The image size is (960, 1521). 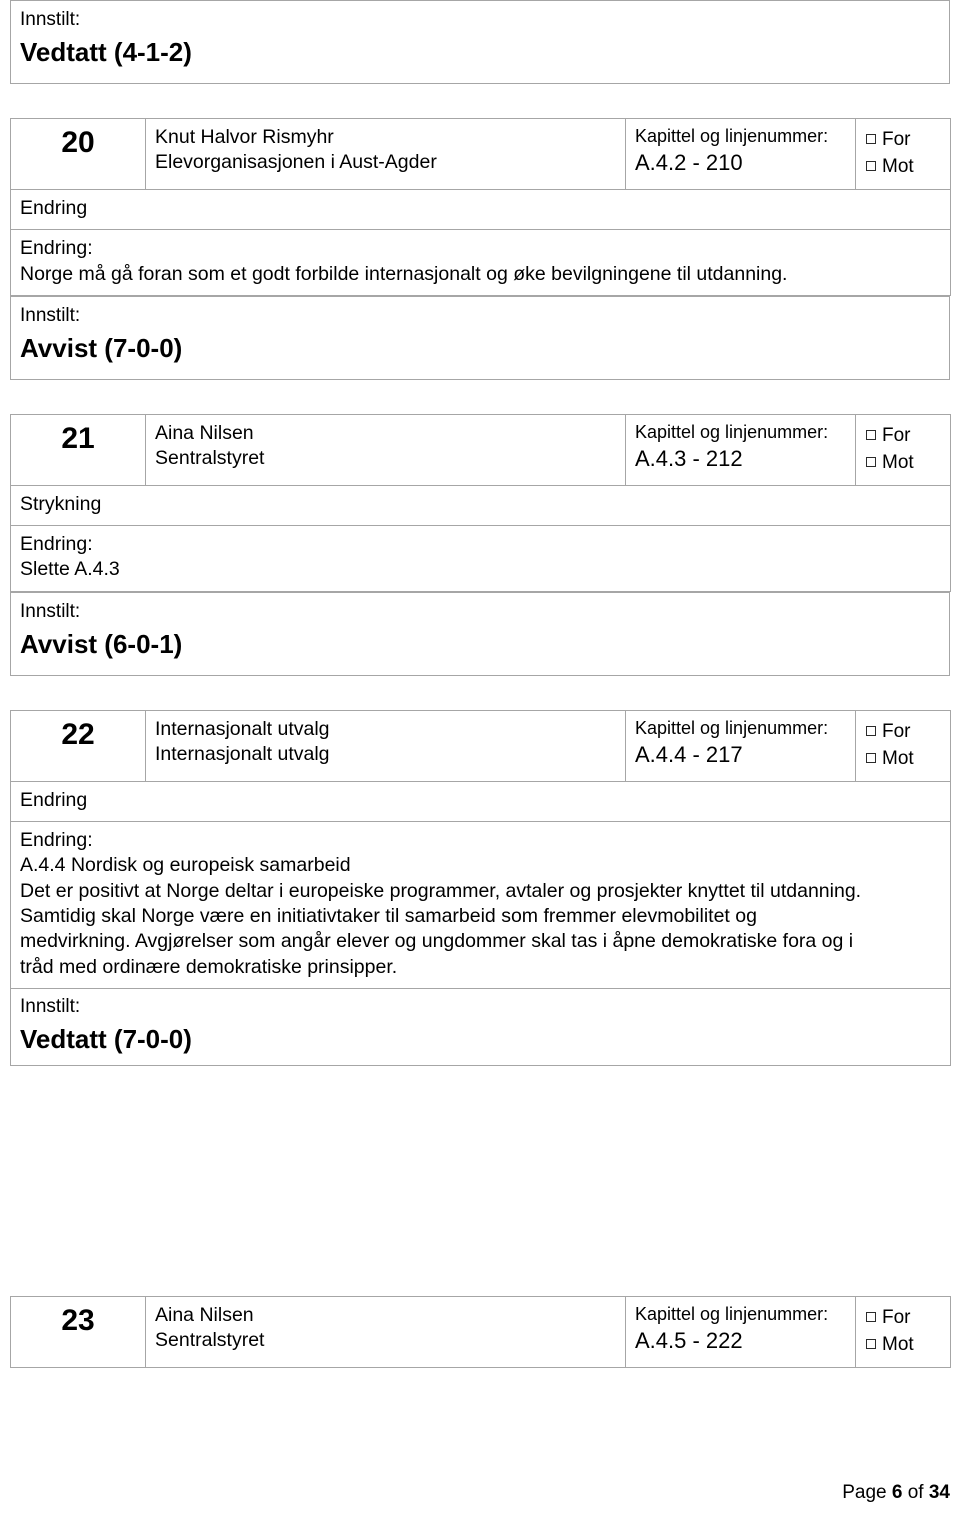 I want to click on table-row: Innstilt: Vedtatt (7-0-0), so click(x=480, y=1027).